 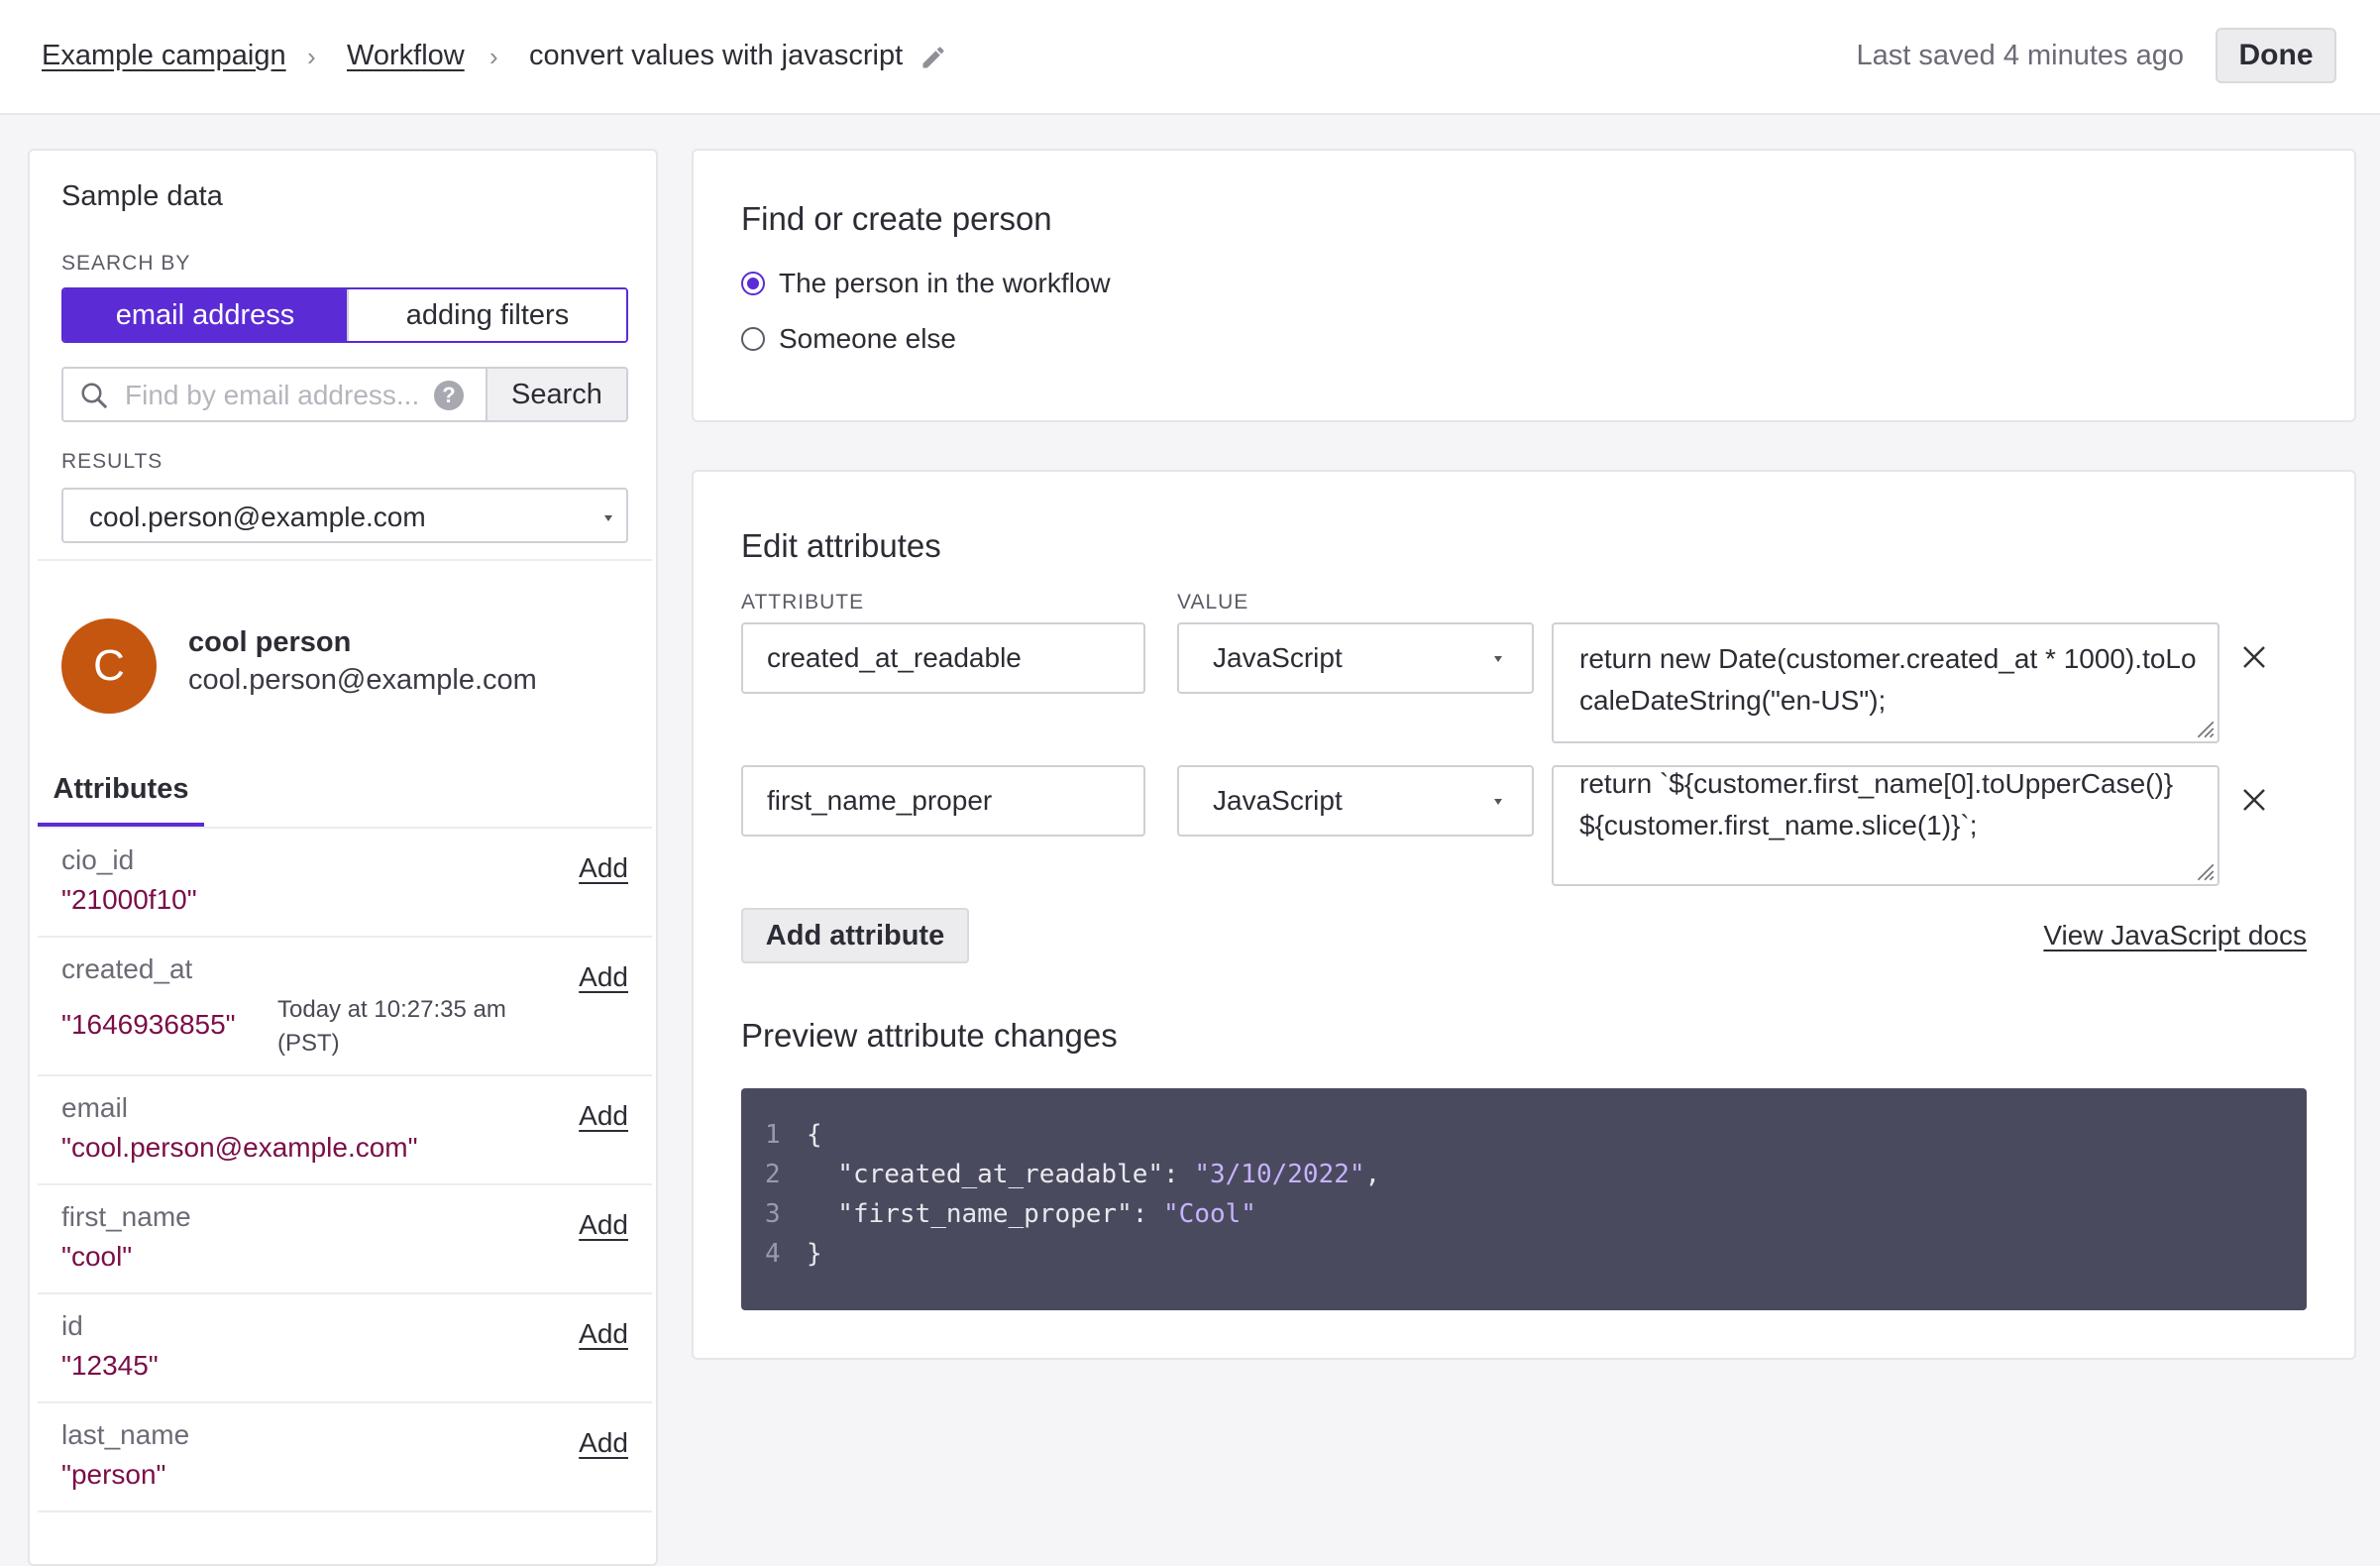 I want to click on segment-adding-filters: adding filters, so click(x=486, y=315).